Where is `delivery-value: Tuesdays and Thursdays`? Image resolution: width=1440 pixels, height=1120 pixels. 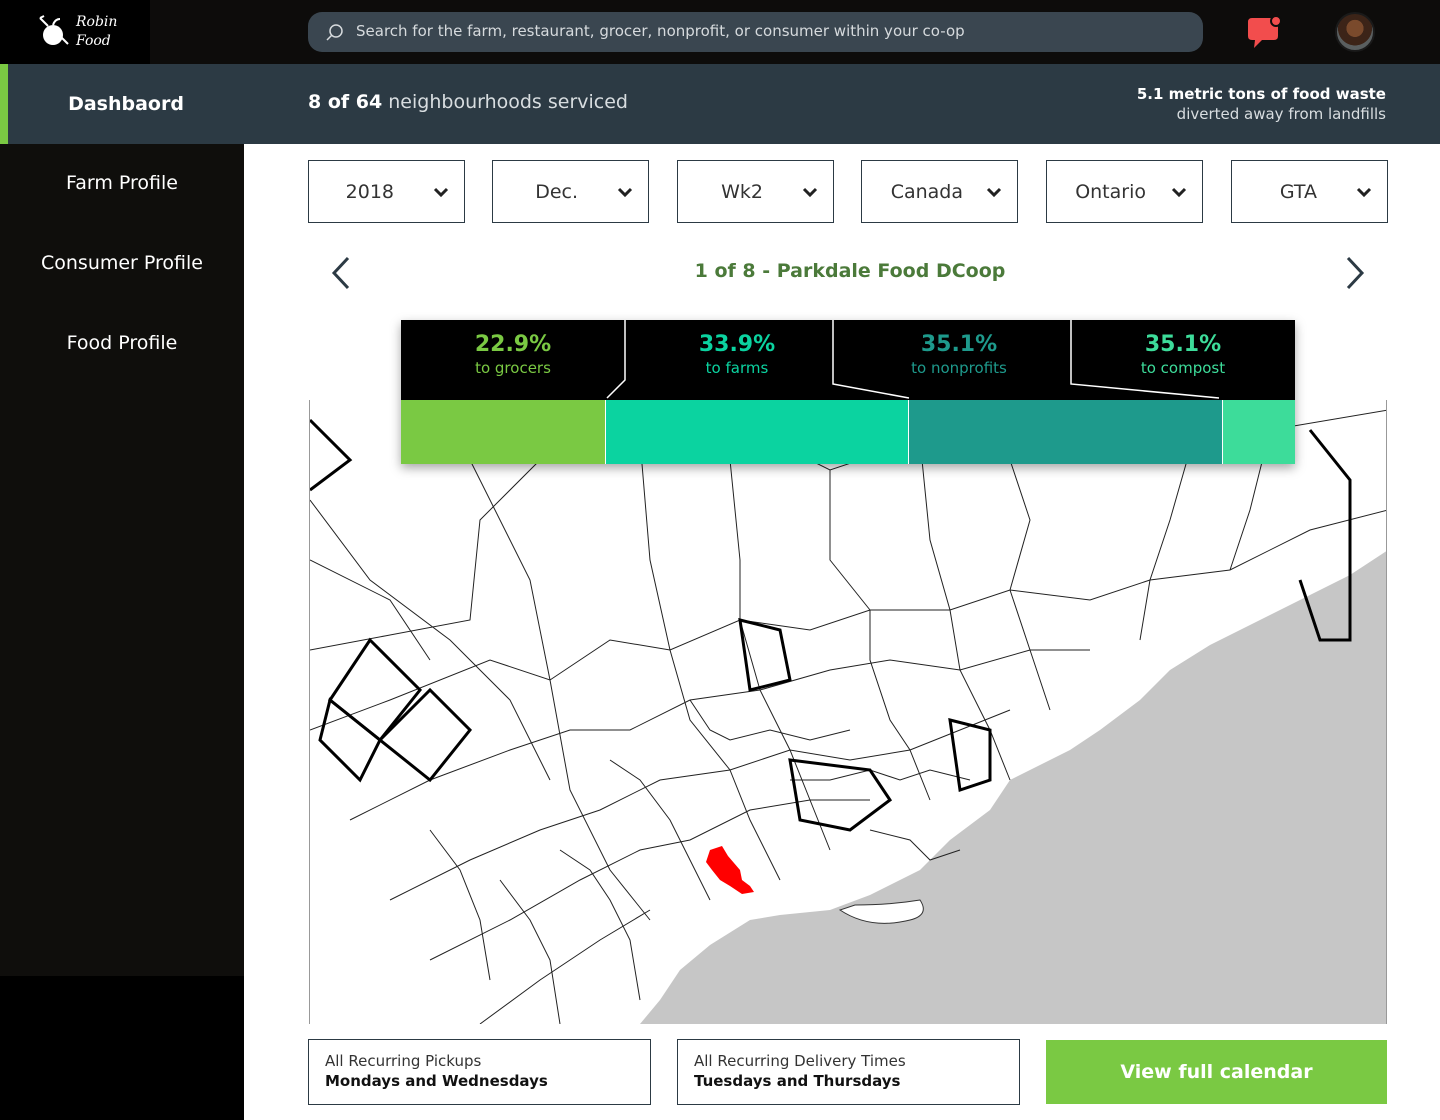 delivery-value: Tuesdays and Thursdays is located at coordinates (797, 1081).